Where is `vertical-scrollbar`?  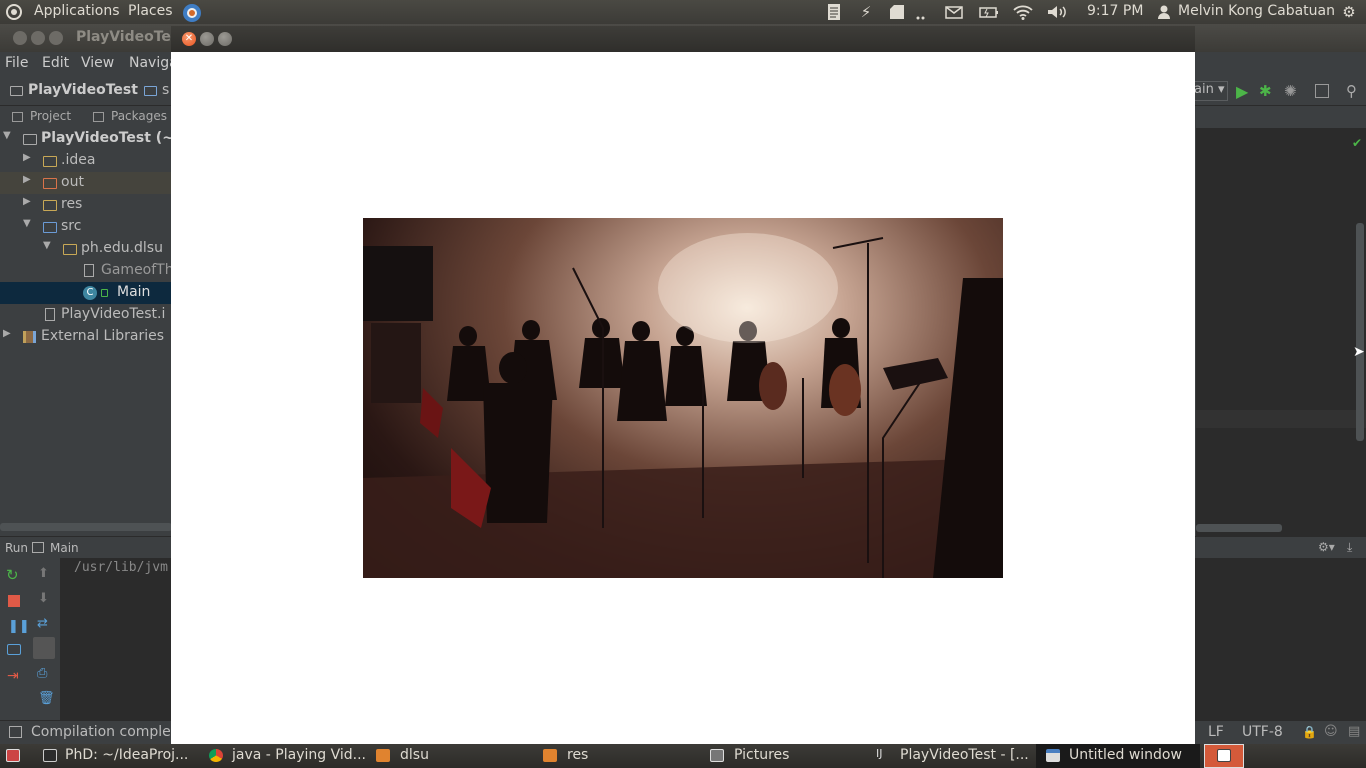
vertical-scrollbar is located at coordinates (1360, 332).